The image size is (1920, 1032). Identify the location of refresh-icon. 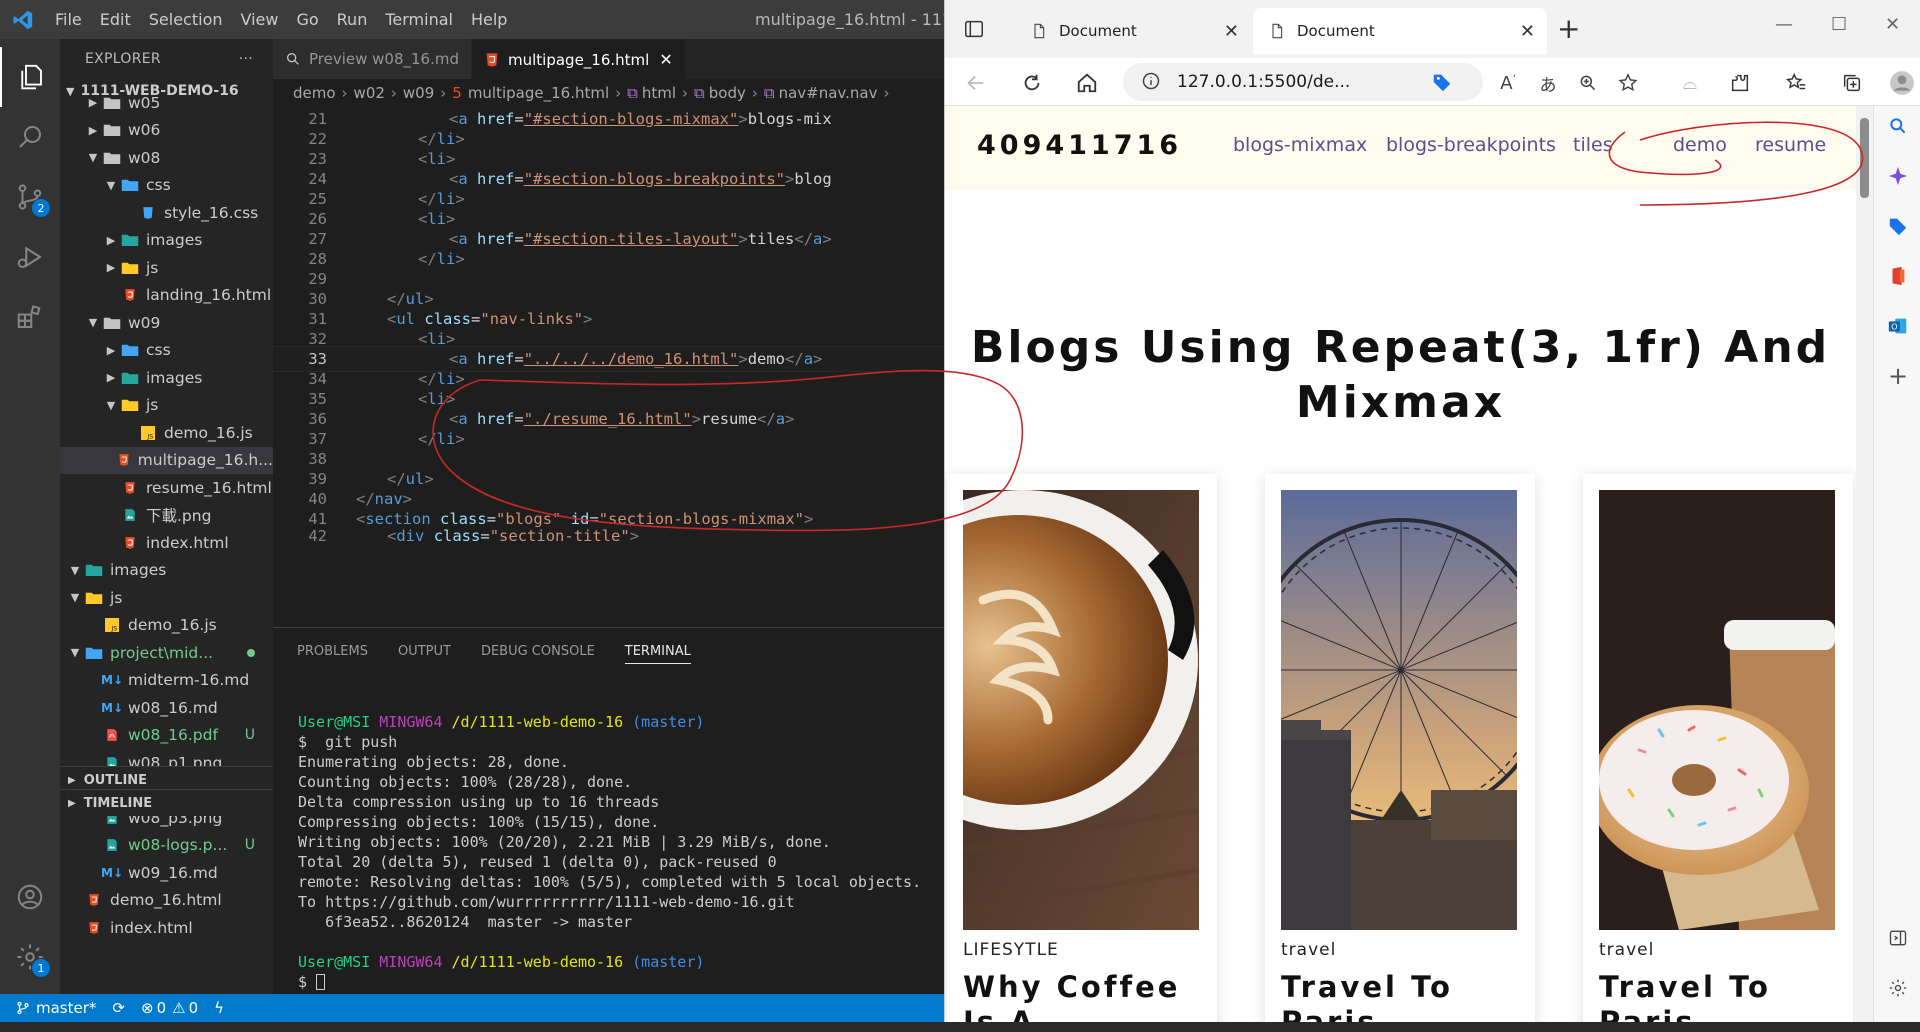
(1032, 83).